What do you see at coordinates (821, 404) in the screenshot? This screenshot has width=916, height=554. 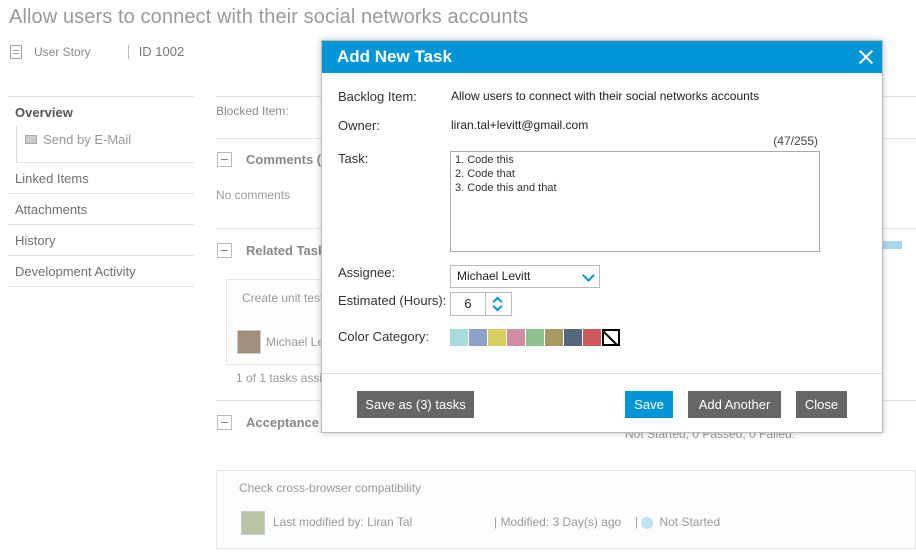 I see `close-button: Close` at bounding box center [821, 404].